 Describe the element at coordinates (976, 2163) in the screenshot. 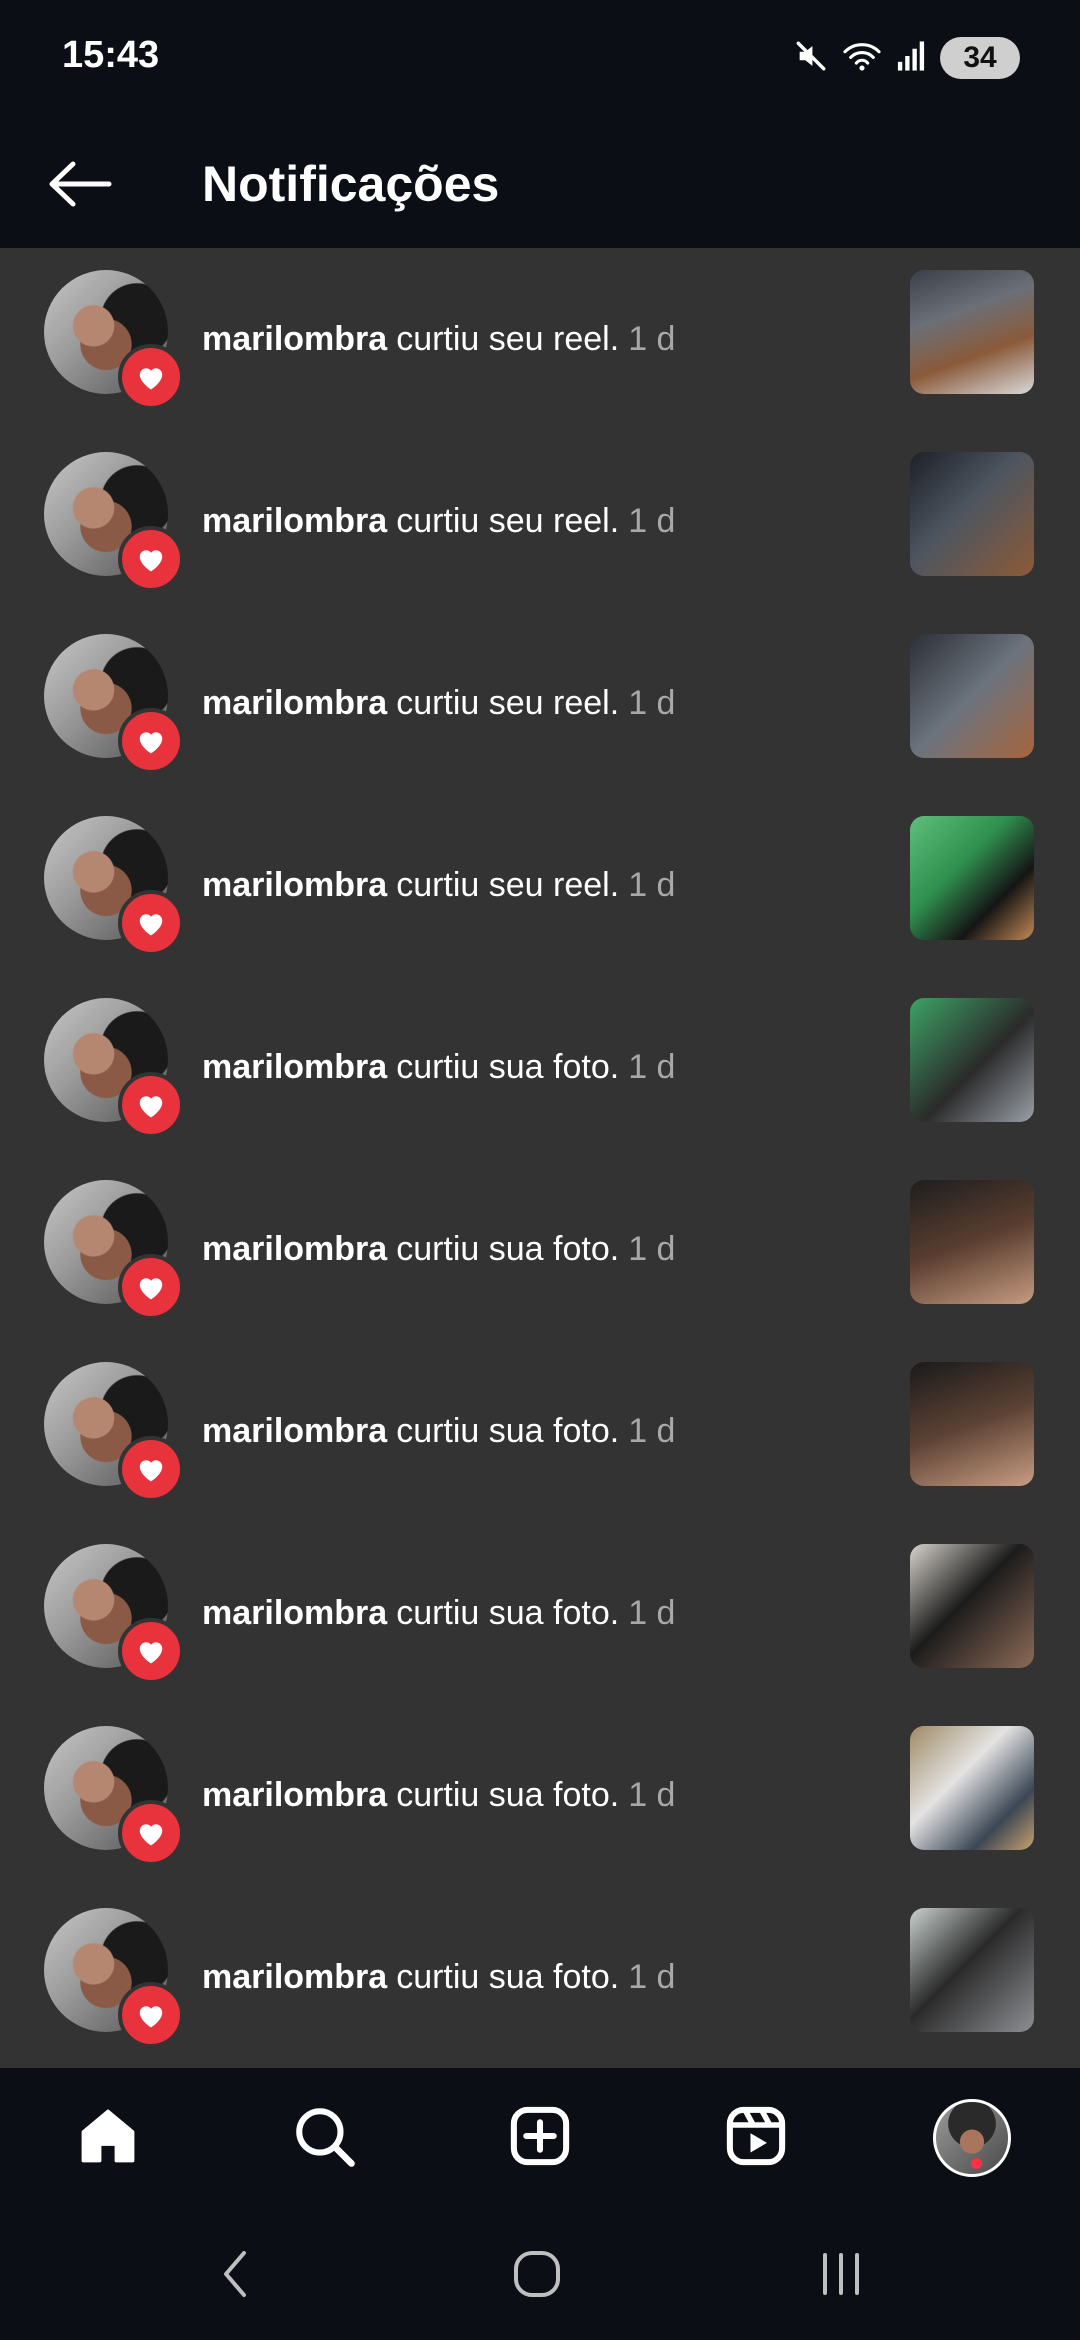

I see `profile-notification-dot` at that location.